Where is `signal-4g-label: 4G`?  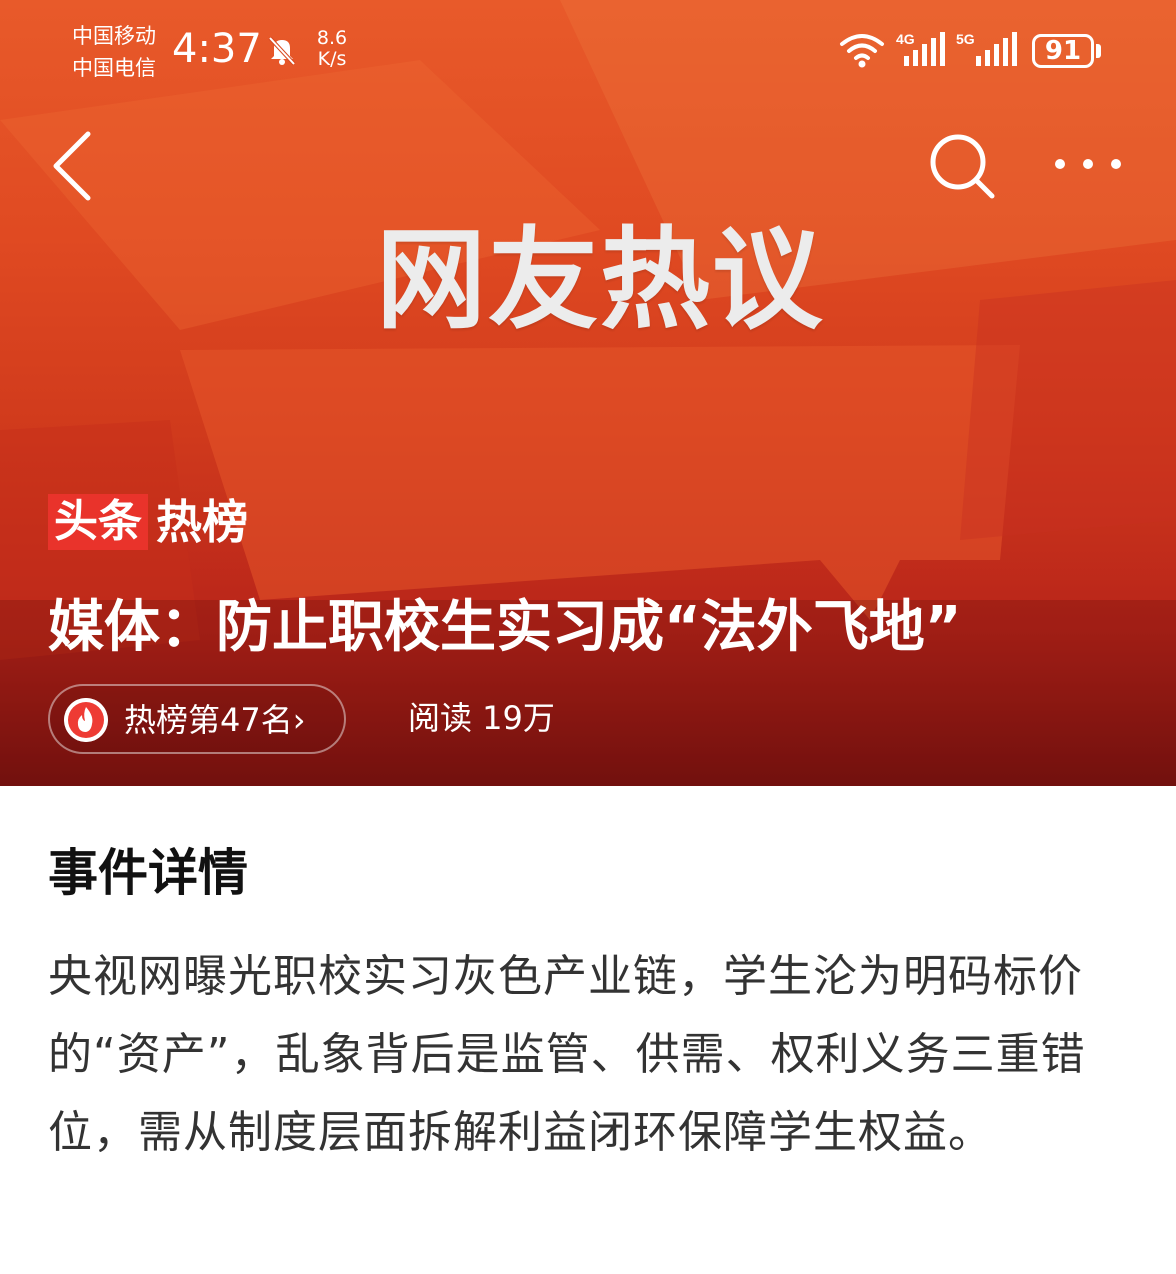
signal-4g-label: 4G is located at coordinates (905, 39).